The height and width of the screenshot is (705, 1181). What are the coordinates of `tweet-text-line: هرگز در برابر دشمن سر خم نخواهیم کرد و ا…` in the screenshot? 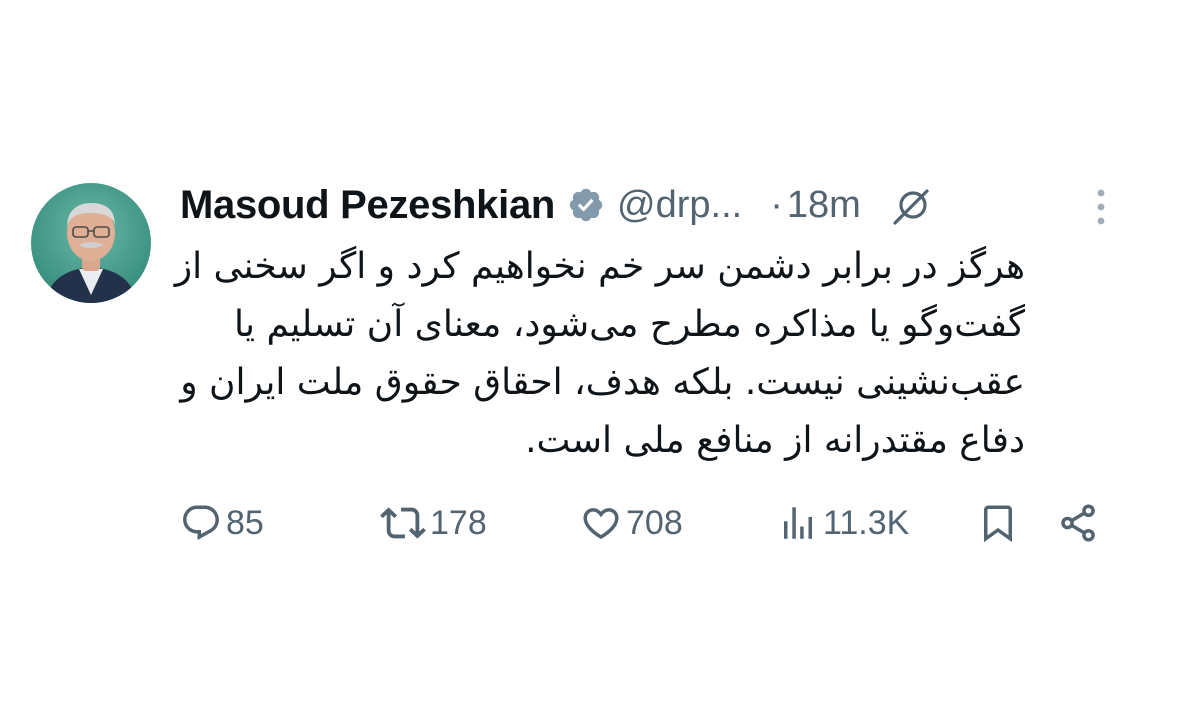 It's located at (599, 266).